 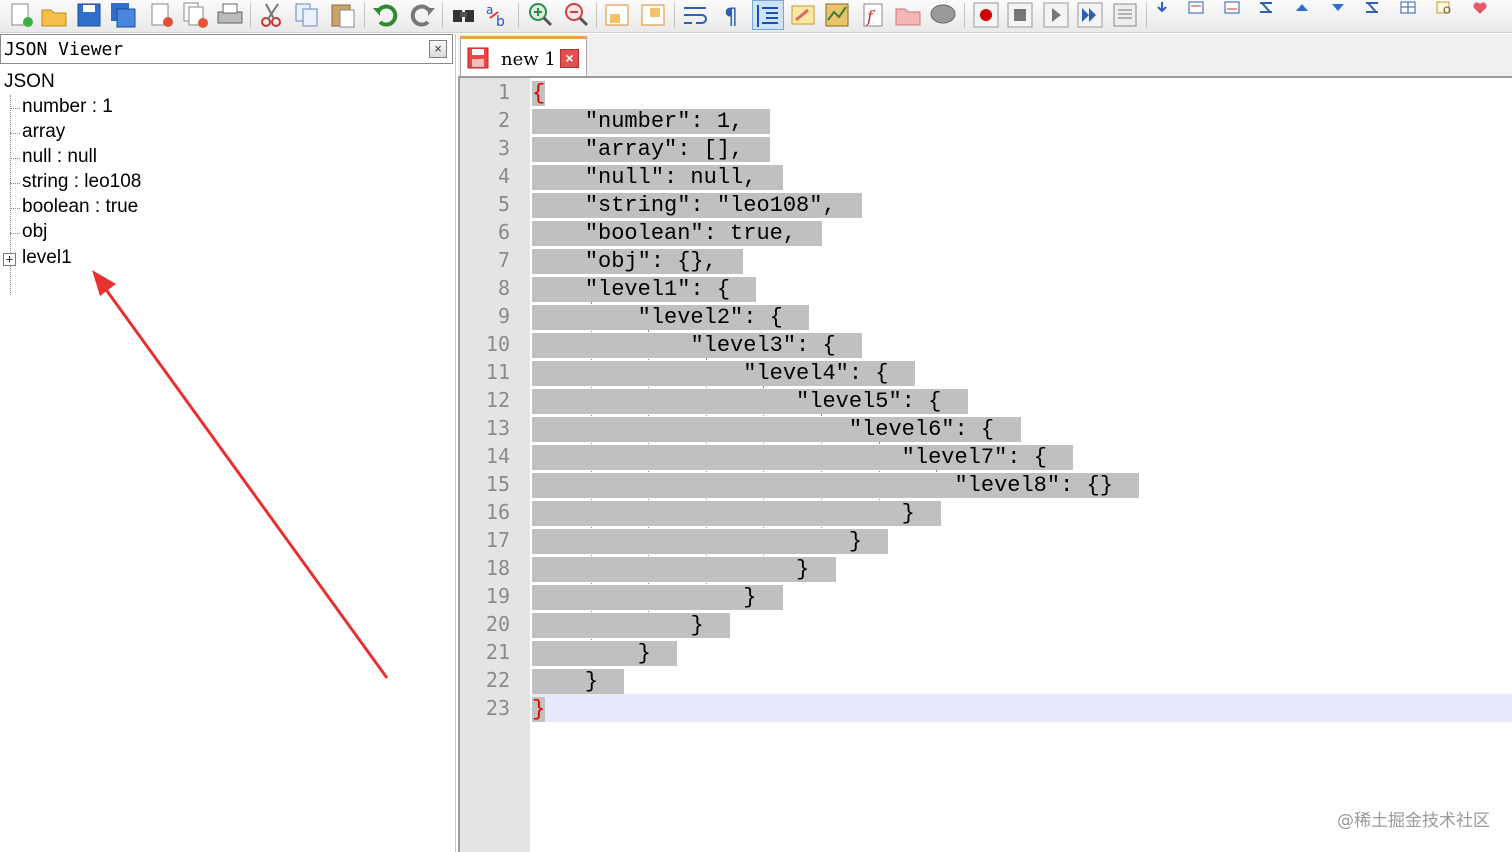 I want to click on line-number: 23, so click(x=497, y=708).